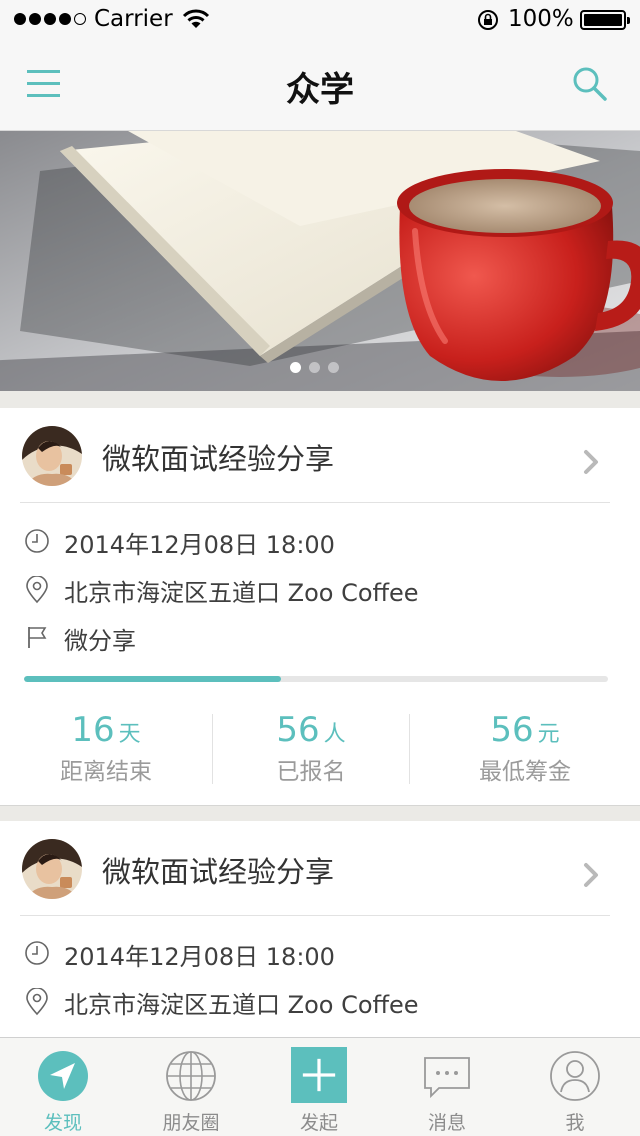 The height and width of the screenshot is (1136, 640). I want to click on tab-label: 朋友圈, so click(191, 1123).